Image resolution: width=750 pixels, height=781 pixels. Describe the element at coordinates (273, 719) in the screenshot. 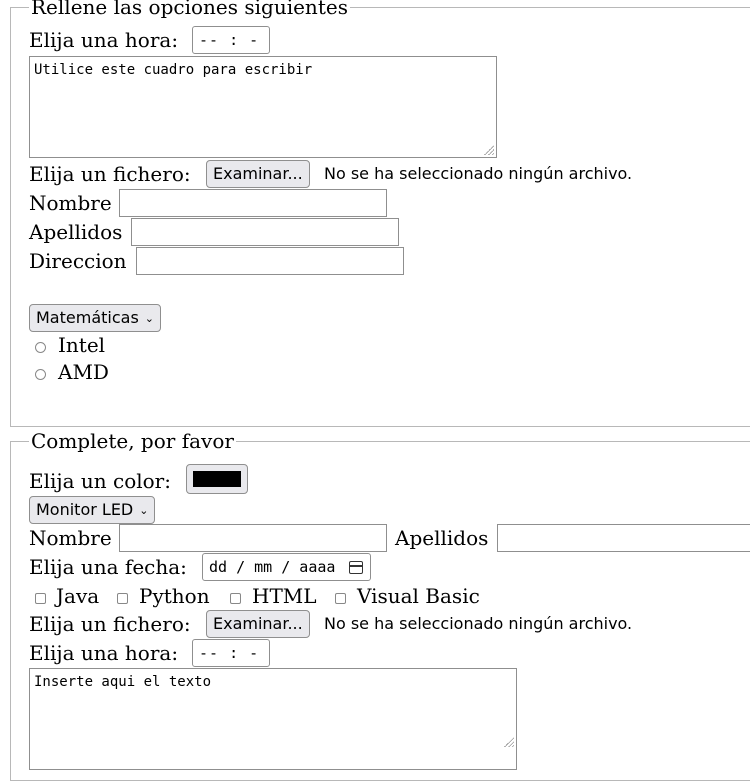

I see `text-area: Inserte aqui el texto` at that location.